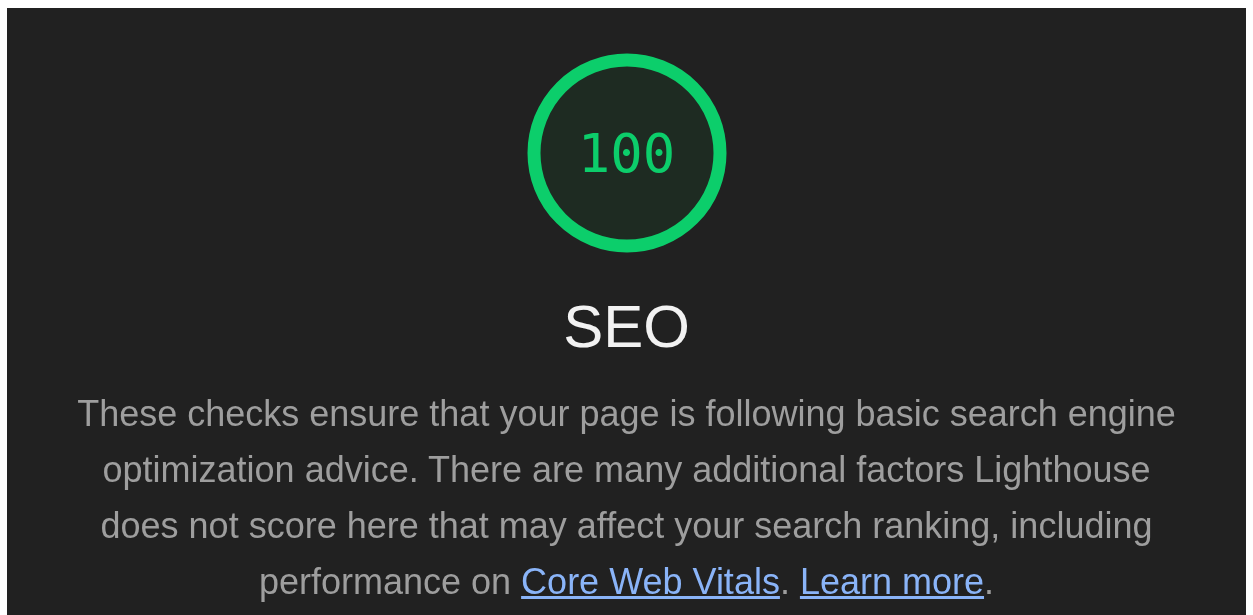 The image size is (1253, 615). Describe the element at coordinates (892, 581) in the screenshot. I see `description-link: Learn more` at that location.